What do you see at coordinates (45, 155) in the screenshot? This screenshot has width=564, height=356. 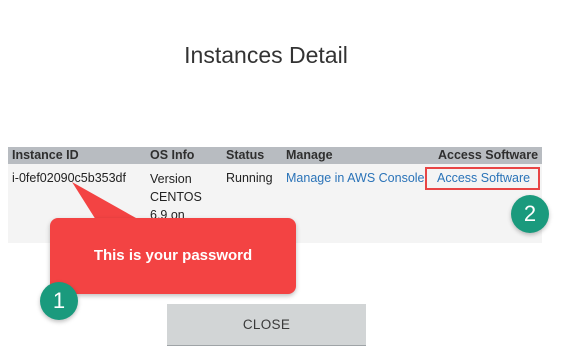 I see `header-instance-id: Instance ID` at bounding box center [45, 155].